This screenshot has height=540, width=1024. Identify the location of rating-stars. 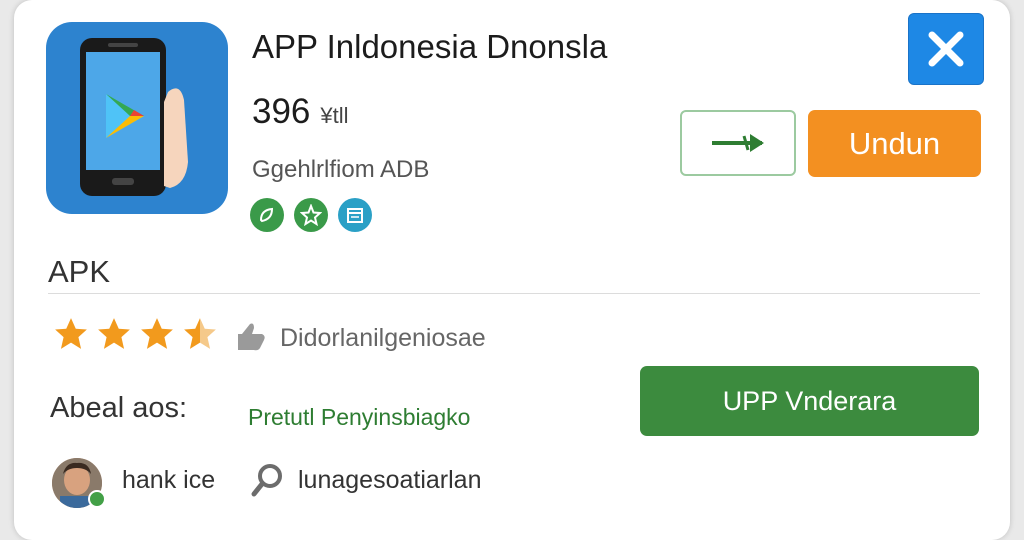
(135, 334).